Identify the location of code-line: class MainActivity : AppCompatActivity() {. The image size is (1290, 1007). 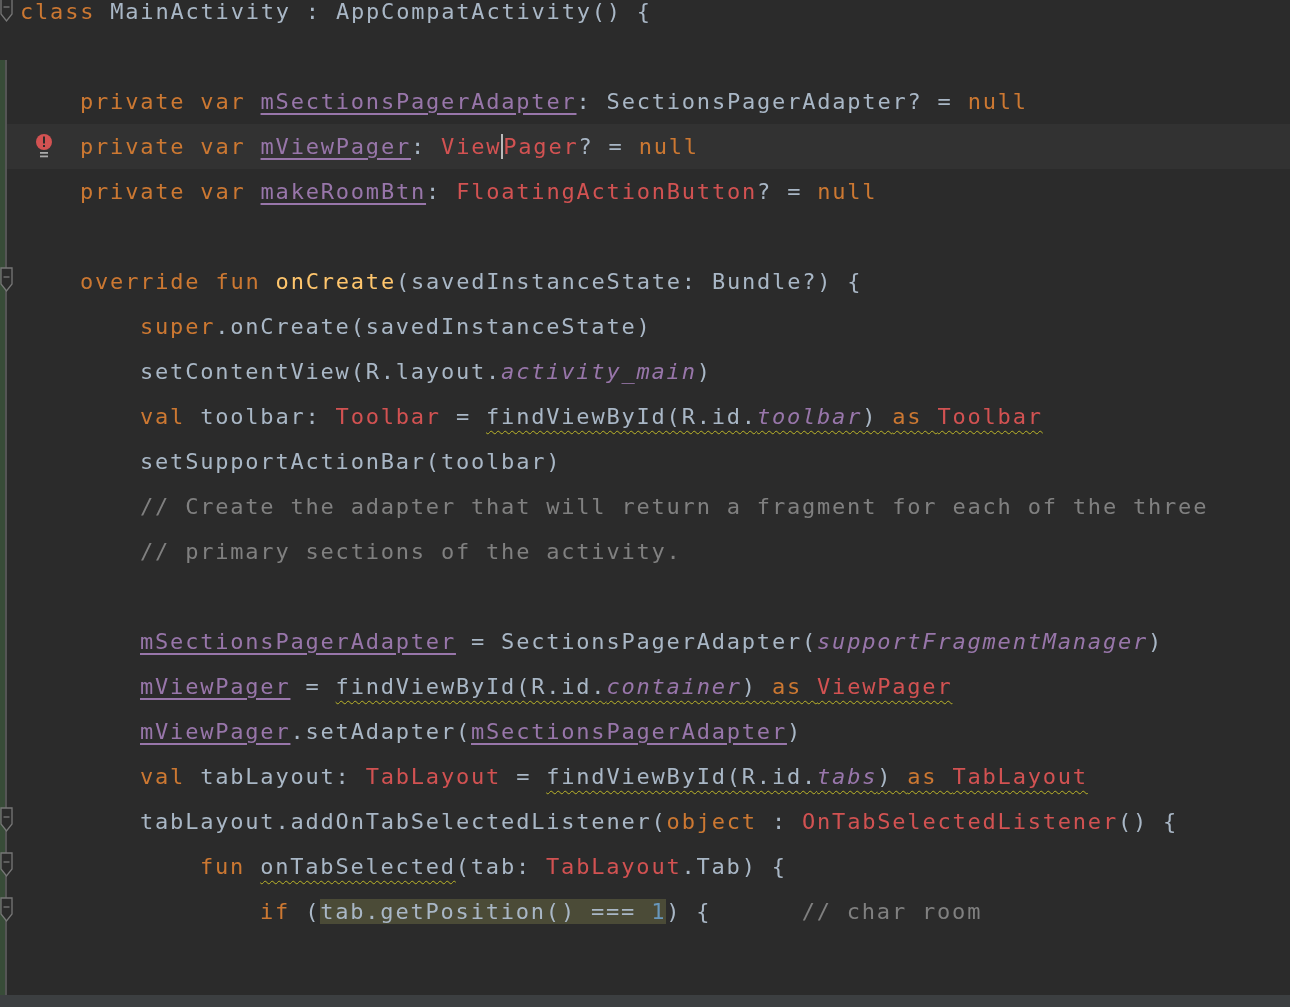
(336, 13).